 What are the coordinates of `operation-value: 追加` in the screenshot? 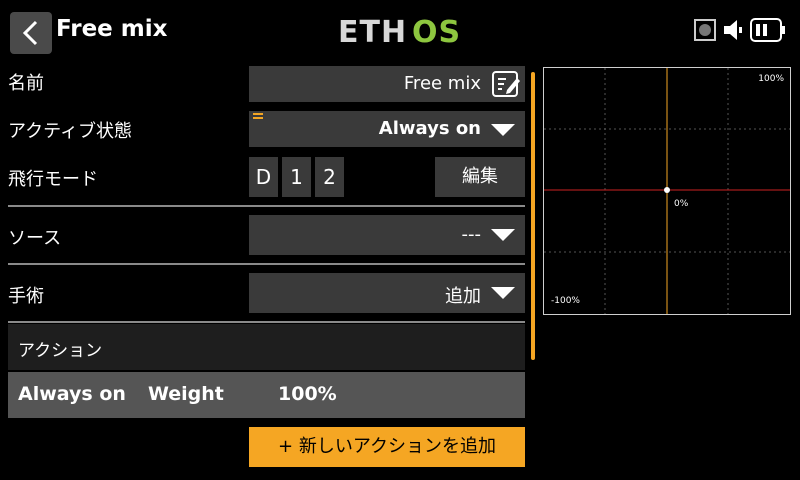 It's located at (463, 296).